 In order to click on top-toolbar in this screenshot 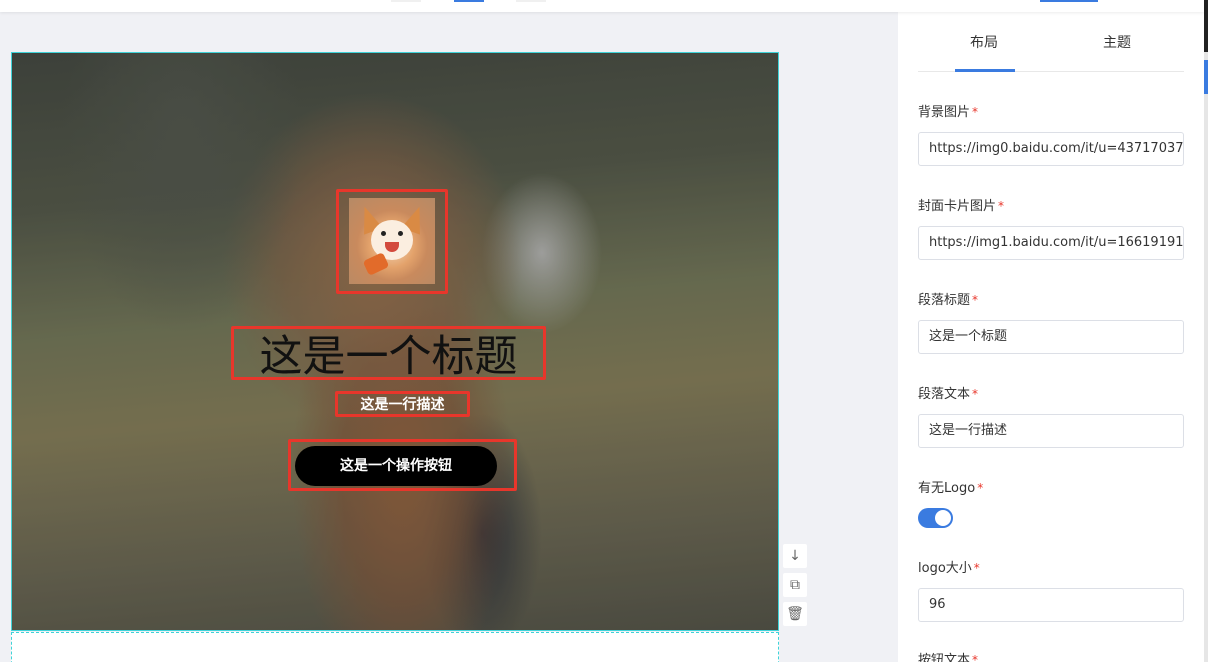, I will do `click(602, 6)`.